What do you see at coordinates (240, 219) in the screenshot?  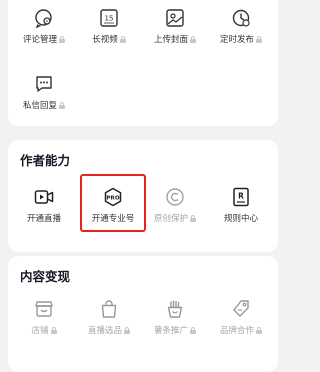 I see `item-rules-center-label: 规则中心` at bounding box center [240, 219].